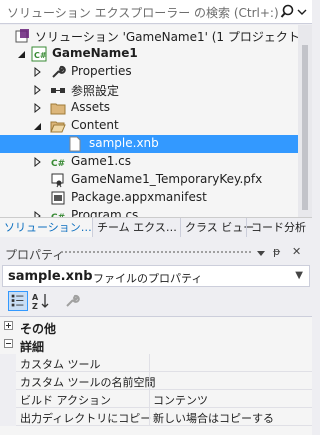  Describe the element at coordinates (296, 251) in the screenshot. I see `close-icon: ✕` at that location.